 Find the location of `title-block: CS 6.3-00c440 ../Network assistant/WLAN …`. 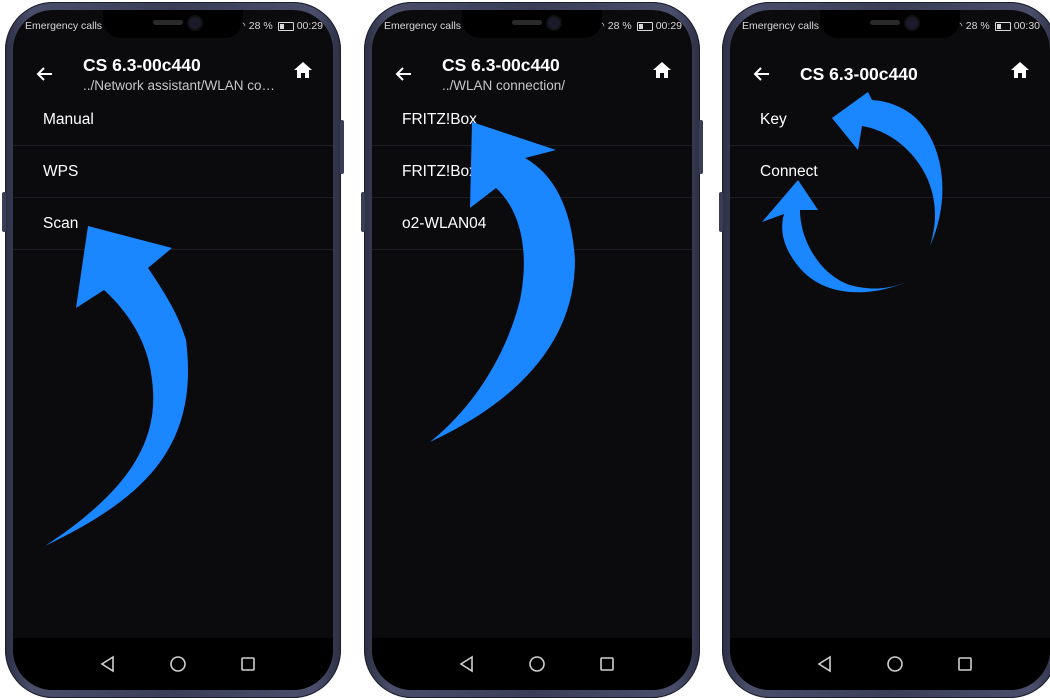

title-block: CS 6.3-00c440 ../Network assistant/WLAN … is located at coordinates (183, 74).